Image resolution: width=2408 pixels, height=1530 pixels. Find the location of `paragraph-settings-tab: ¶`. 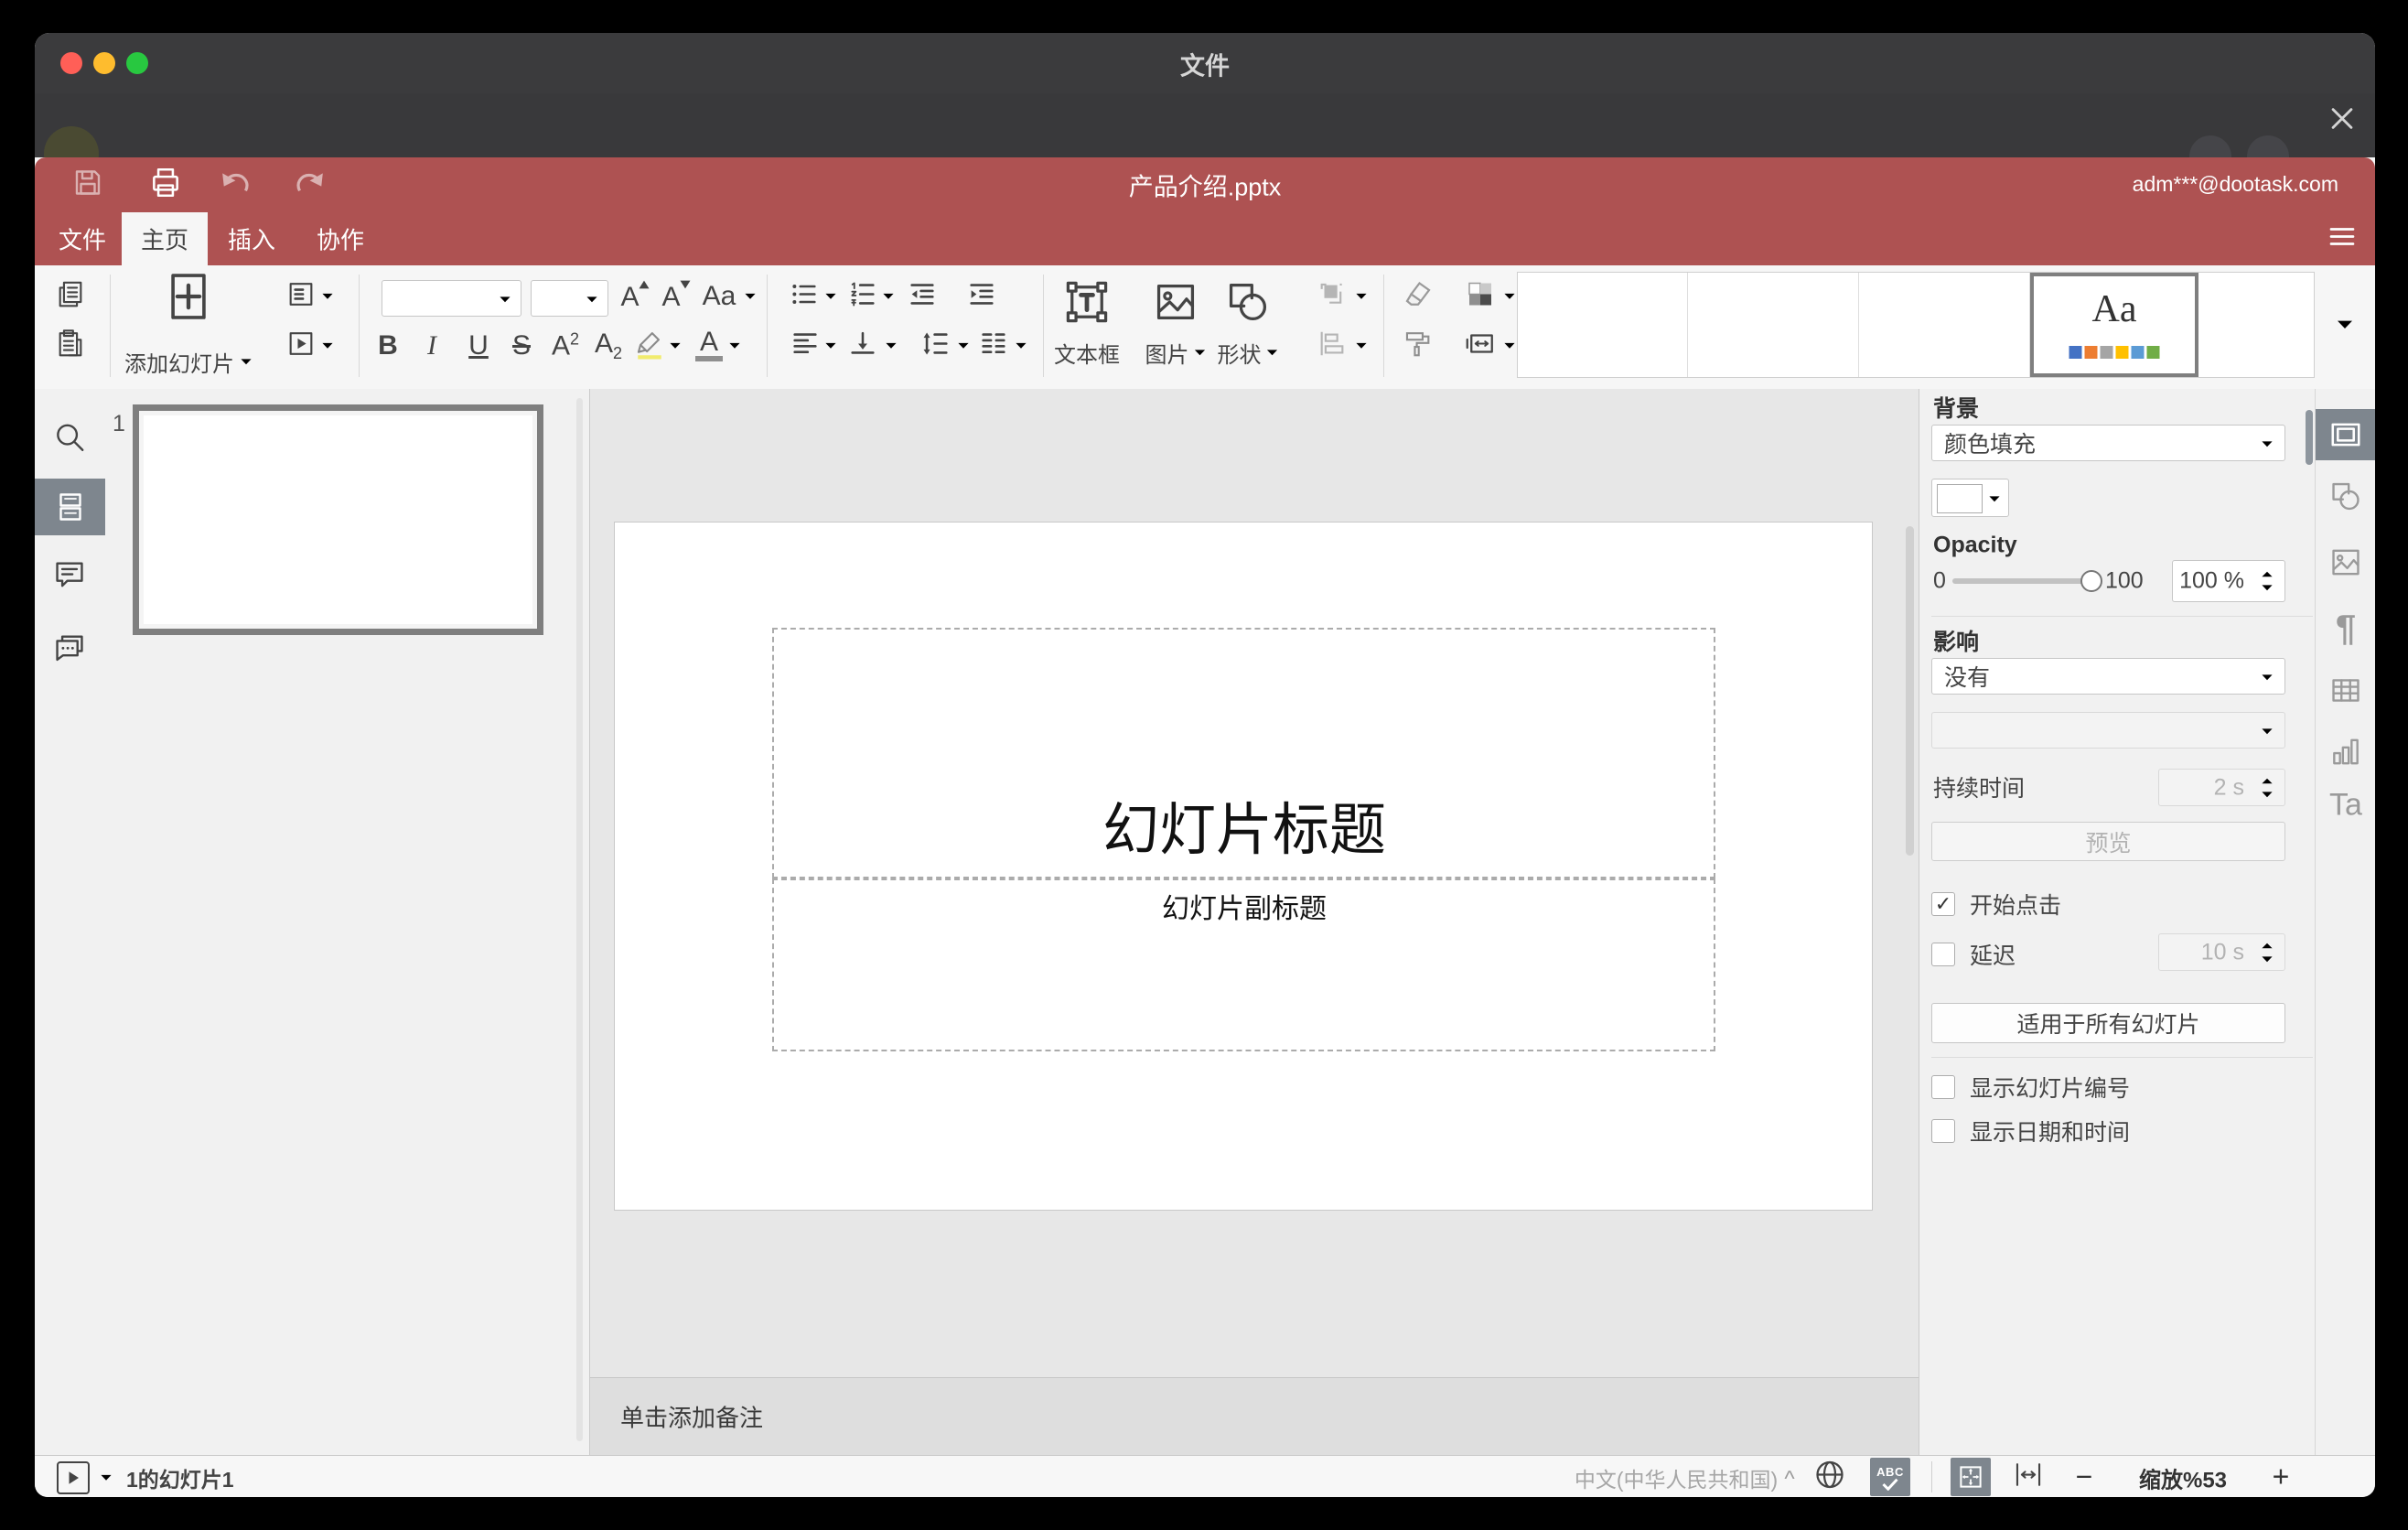

paragraph-settings-tab: ¶ is located at coordinates (2346, 629).